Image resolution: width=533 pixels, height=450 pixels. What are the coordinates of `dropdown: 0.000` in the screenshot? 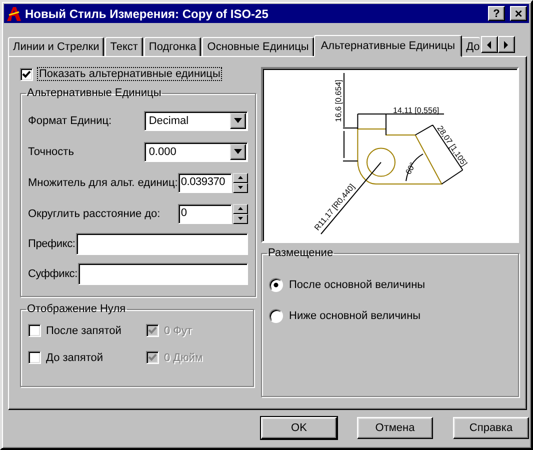 It's located at (196, 152).